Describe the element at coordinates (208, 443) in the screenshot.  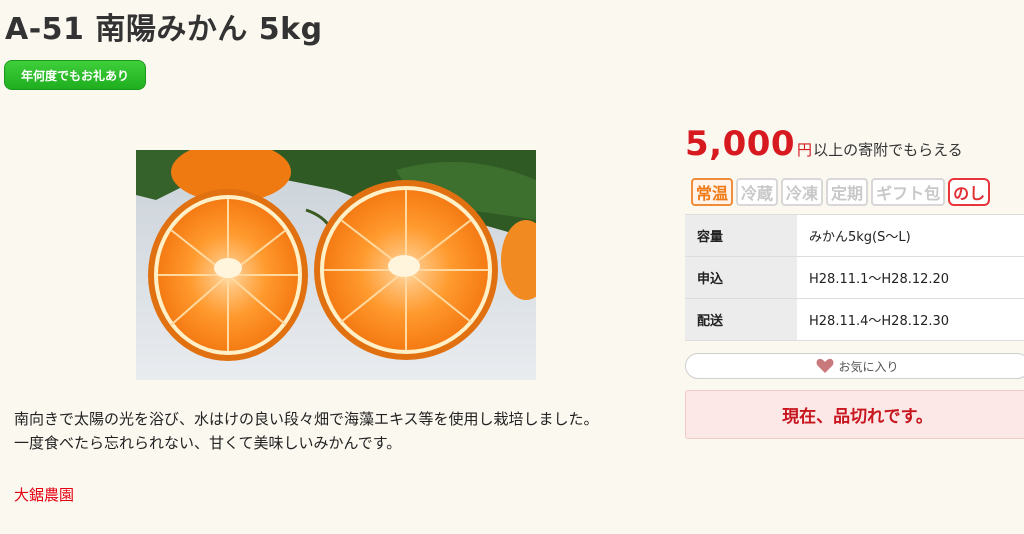
I see `description-line: 一度食べたら忘れられない、甘くて美味しいみかんです。` at that location.